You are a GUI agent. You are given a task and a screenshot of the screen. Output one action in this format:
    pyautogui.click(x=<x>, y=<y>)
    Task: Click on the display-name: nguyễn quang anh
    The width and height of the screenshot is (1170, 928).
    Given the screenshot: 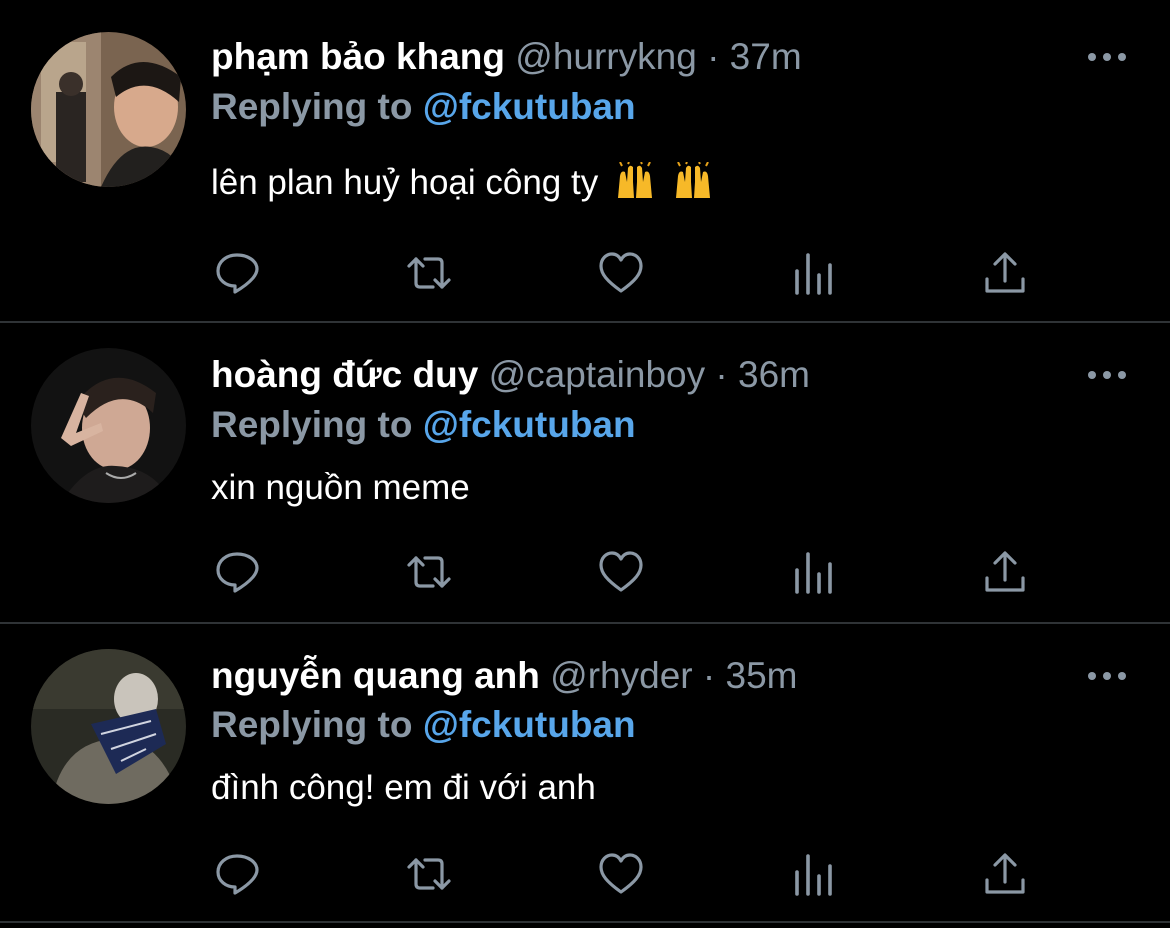 What is the action you would take?
    pyautogui.click(x=375, y=675)
    